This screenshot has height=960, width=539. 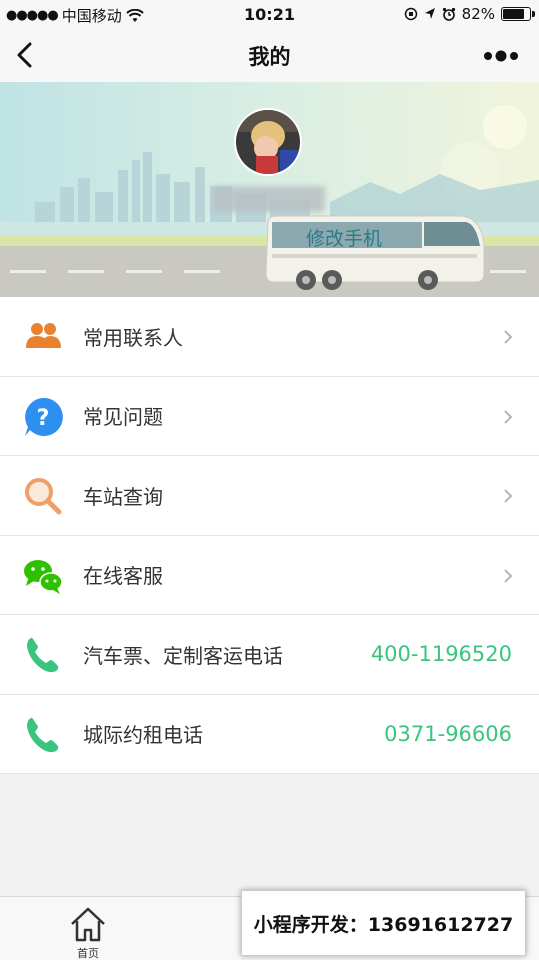 I want to click on tab-home: 首页, so click(x=88, y=930).